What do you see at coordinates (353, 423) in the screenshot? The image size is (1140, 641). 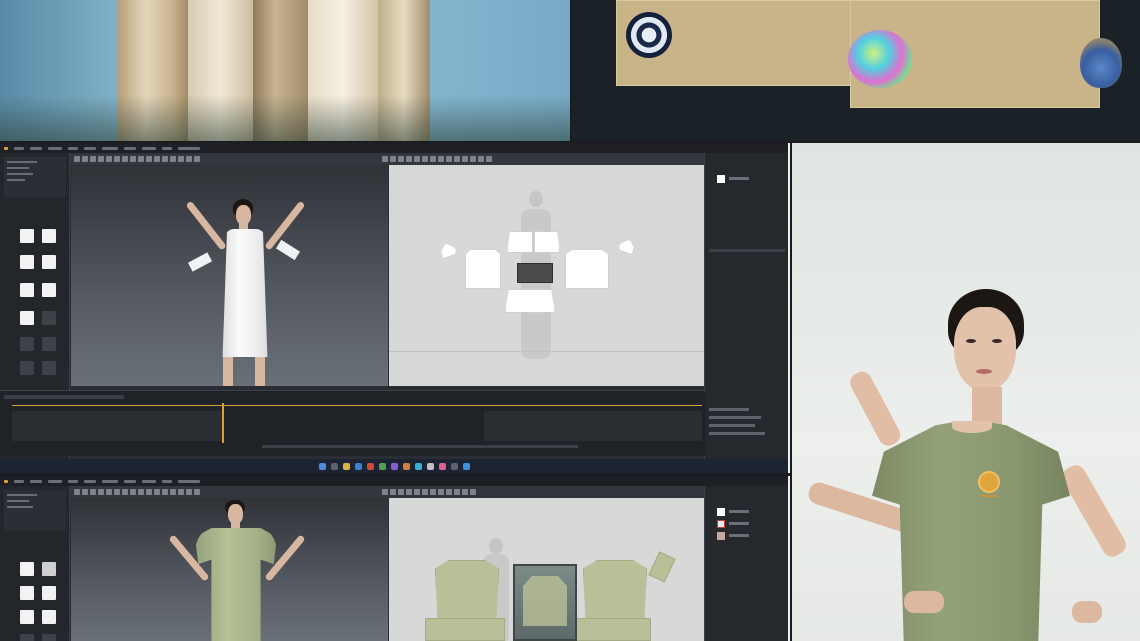 I see `animation-timeline` at bounding box center [353, 423].